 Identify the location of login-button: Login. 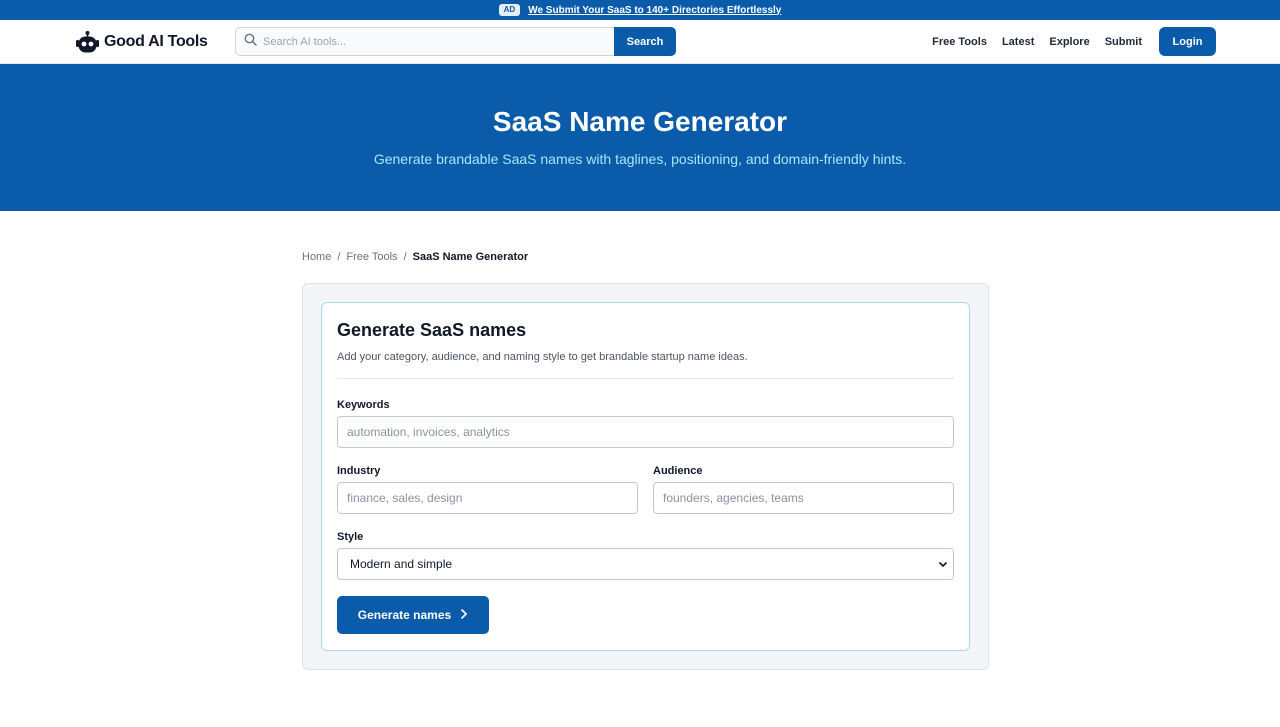
(1187, 41).